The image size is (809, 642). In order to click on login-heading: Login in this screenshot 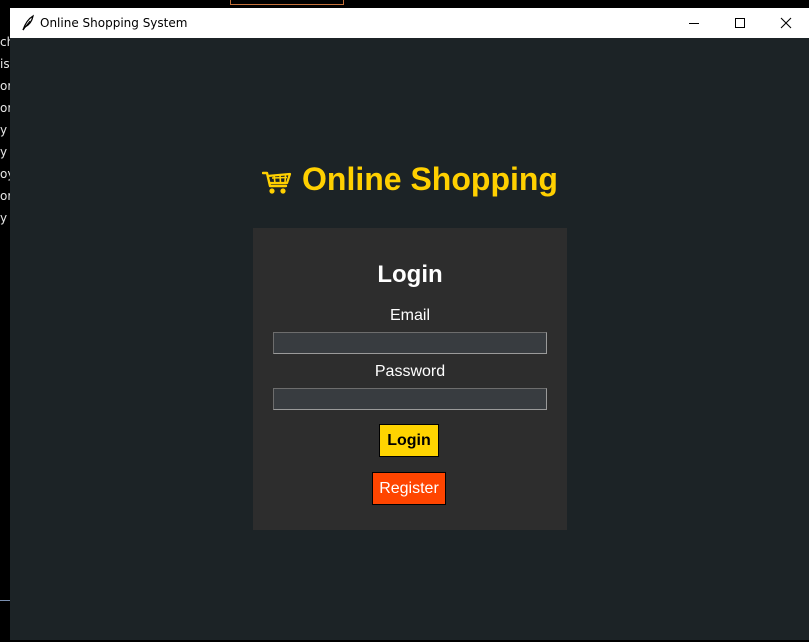, I will do `click(410, 274)`.